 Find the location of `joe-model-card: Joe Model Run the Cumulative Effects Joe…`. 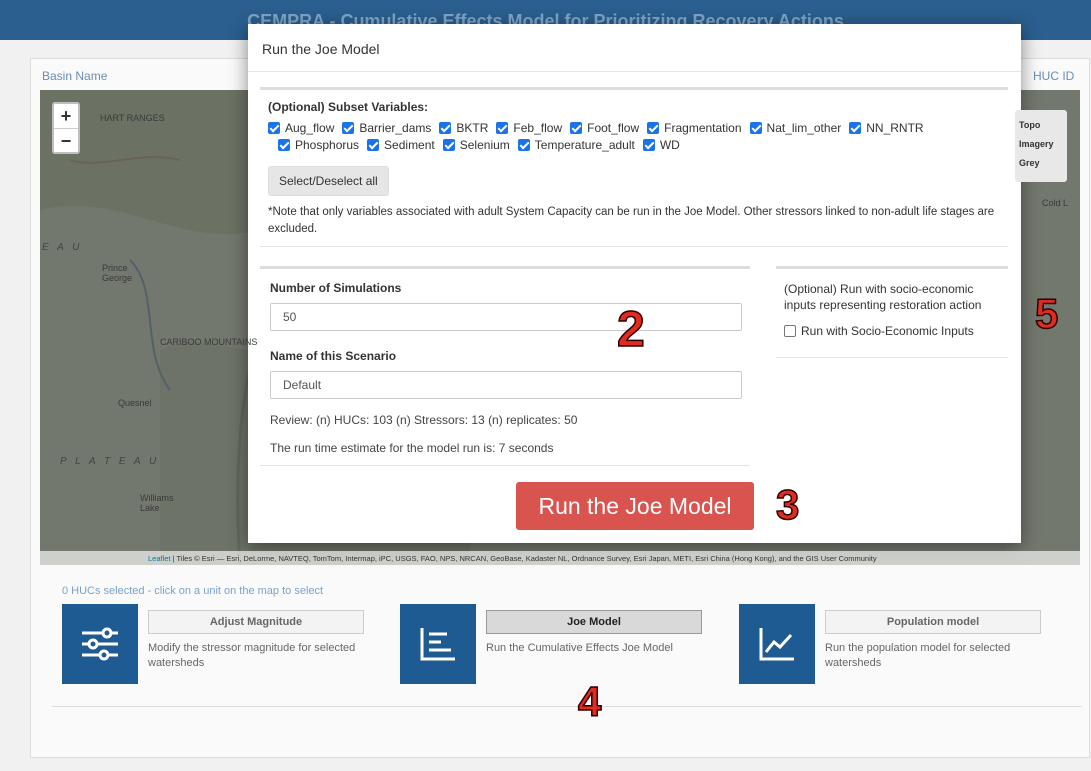

joe-model-card: Joe Model Run the Cumulative Effects Joe… is located at coordinates (555, 644).